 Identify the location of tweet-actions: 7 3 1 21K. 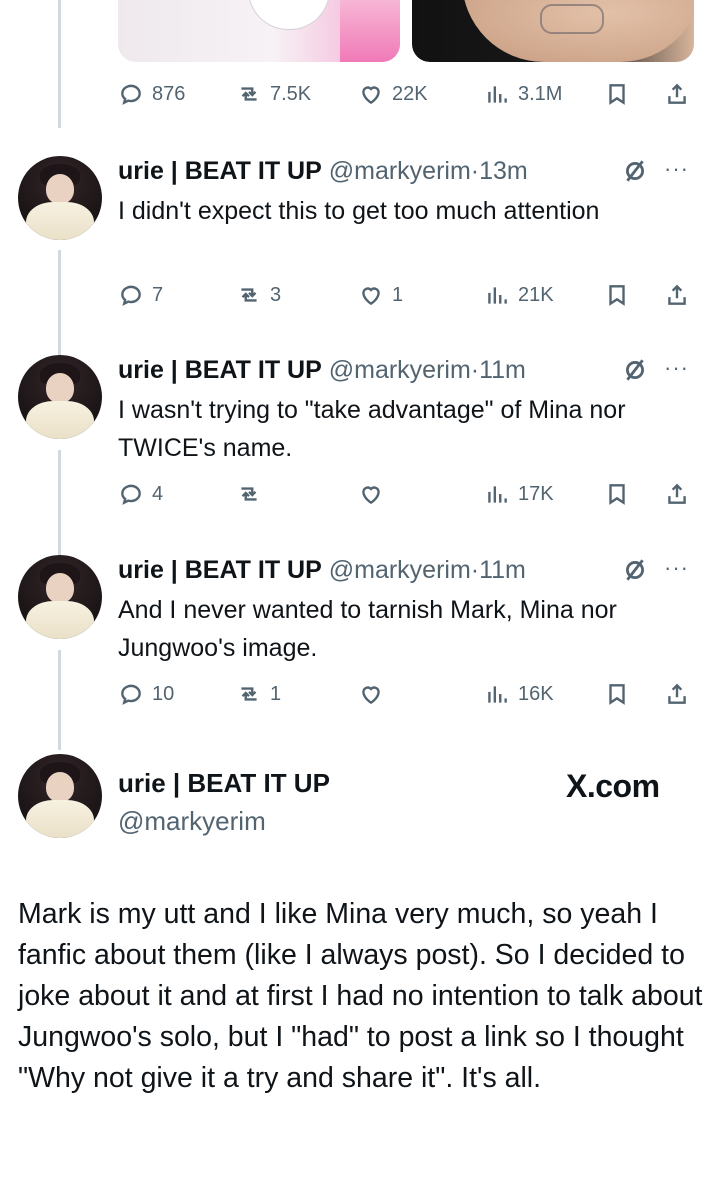
(406, 295).